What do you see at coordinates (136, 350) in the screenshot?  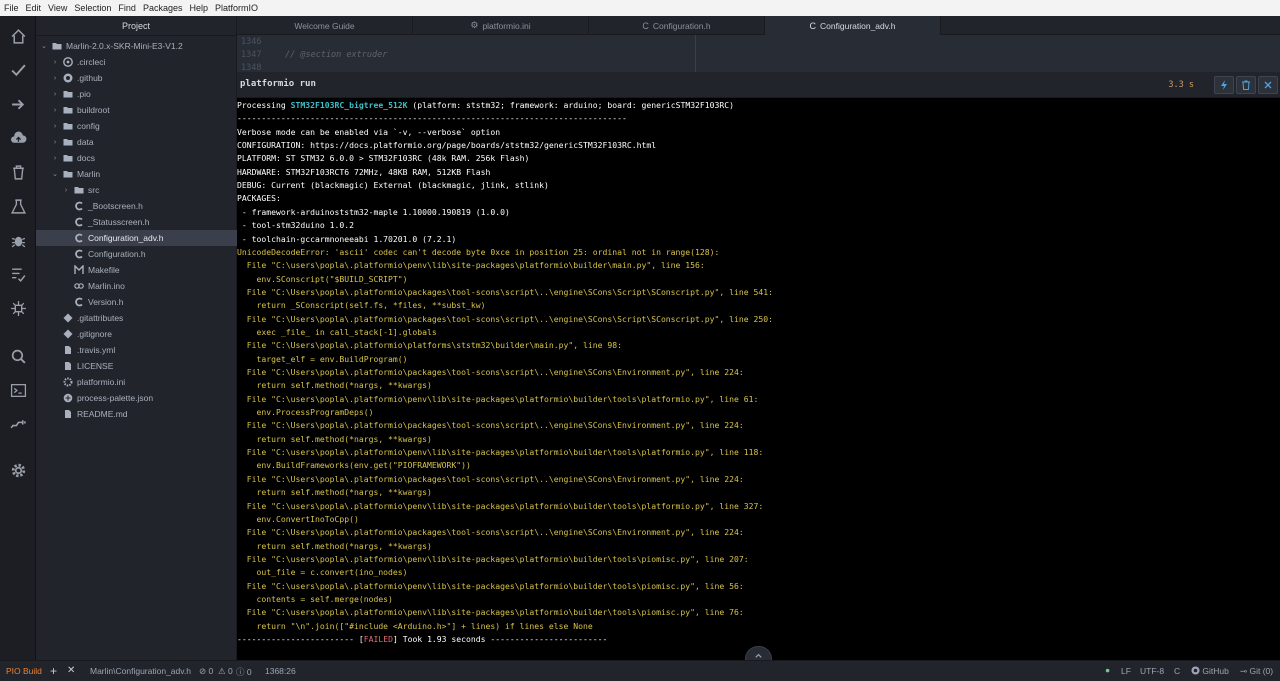 I see `tree-file: .travis.yml` at bounding box center [136, 350].